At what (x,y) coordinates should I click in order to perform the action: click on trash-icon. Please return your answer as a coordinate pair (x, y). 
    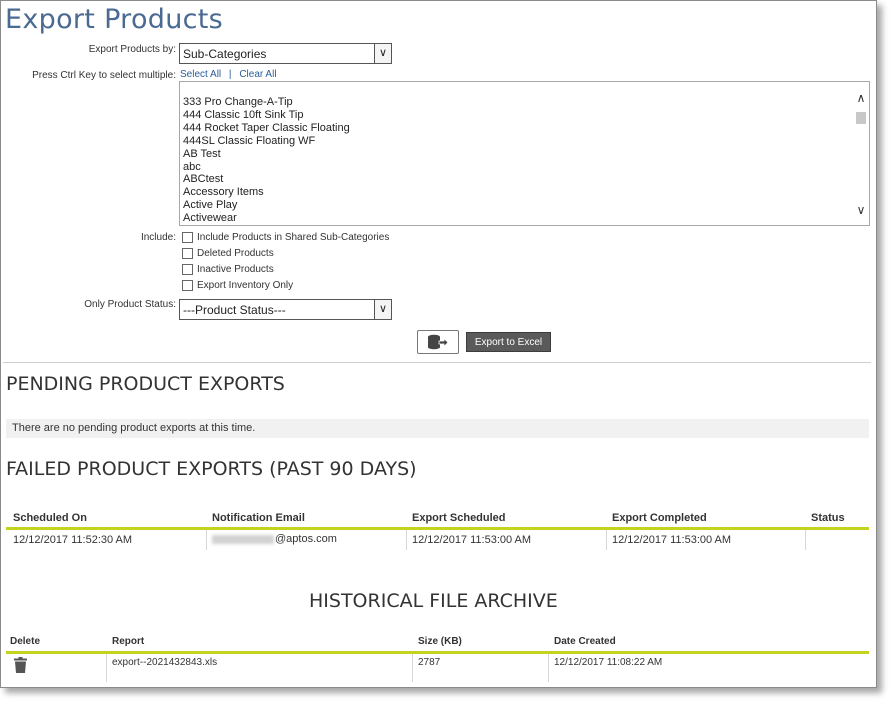
    Looking at the image, I should click on (20, 665).